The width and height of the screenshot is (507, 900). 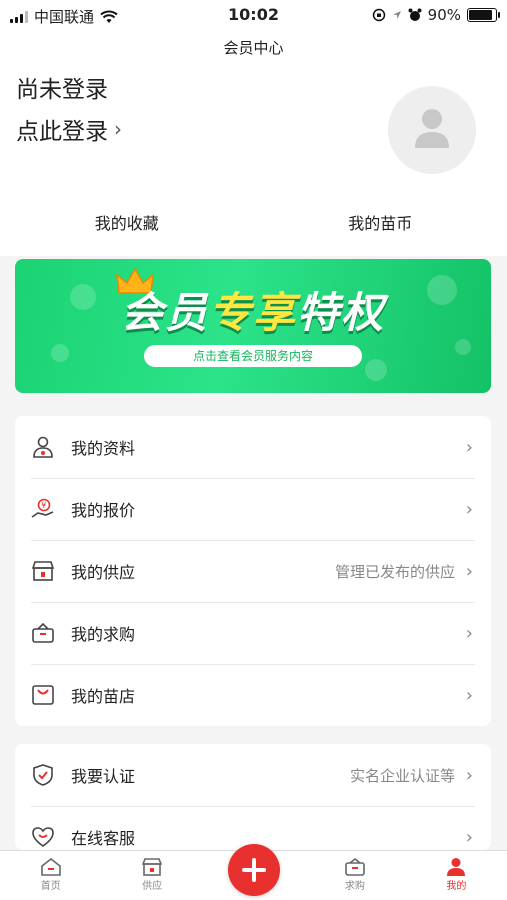 I want to click on menu-card-service: 我要认证 实名企业认证等 › 在线客服 ›, so click(x=253, y=797).